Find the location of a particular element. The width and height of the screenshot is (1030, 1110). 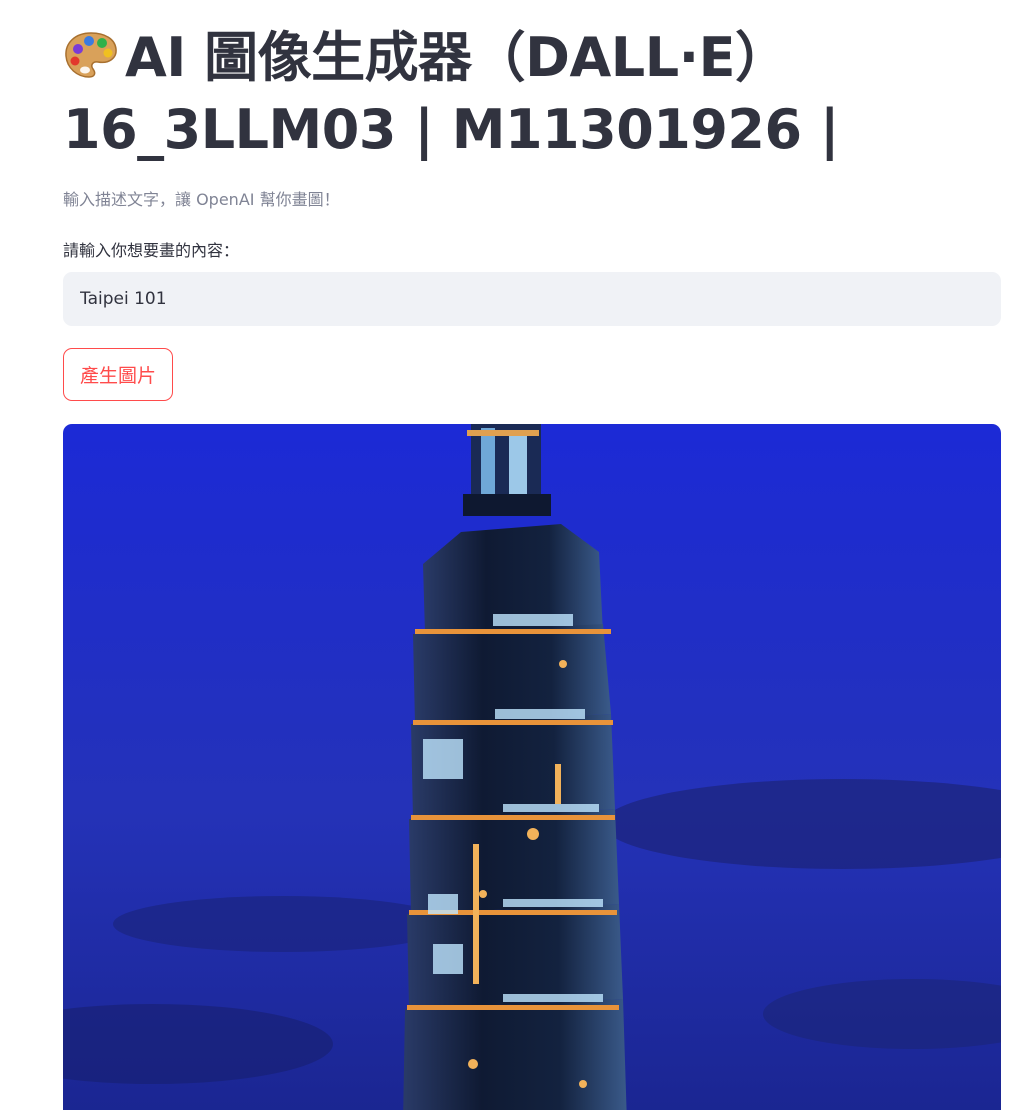

subtitle: 輸入描述文字，讓 OpenAI 幫你畫圖！ is located at coordinates (201, 199).